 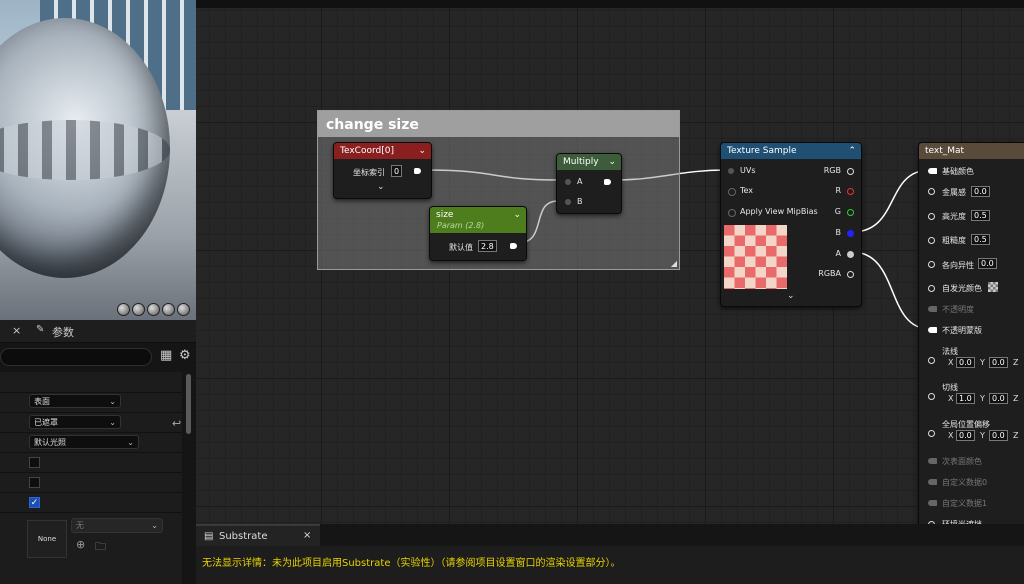 What do you see at coordinates (931, 433) in the screenshot?
I see `wpo-pin` at bounding box center [931, 433].